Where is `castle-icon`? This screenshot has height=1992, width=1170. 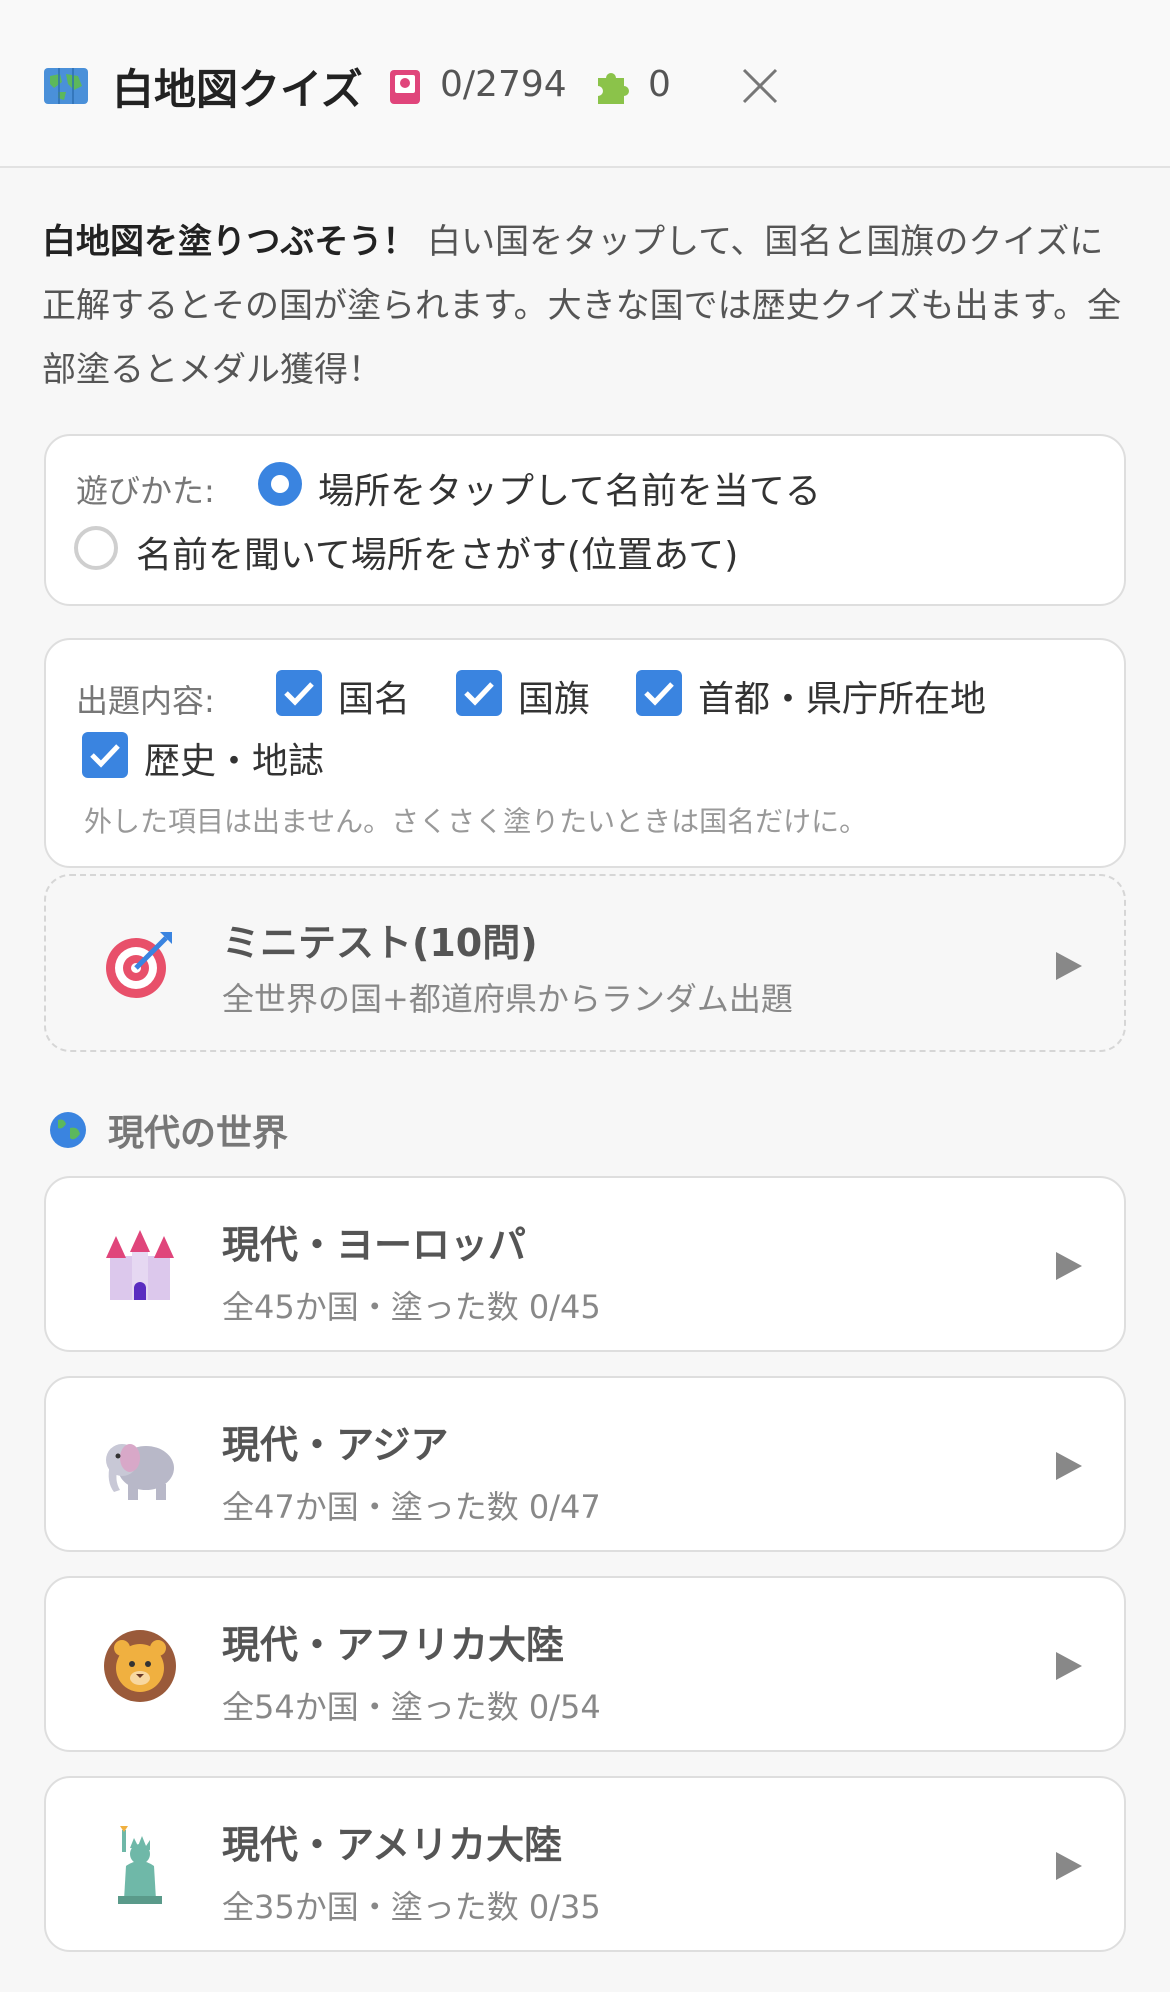 castle-icon is located at coordinates (140, 1265).